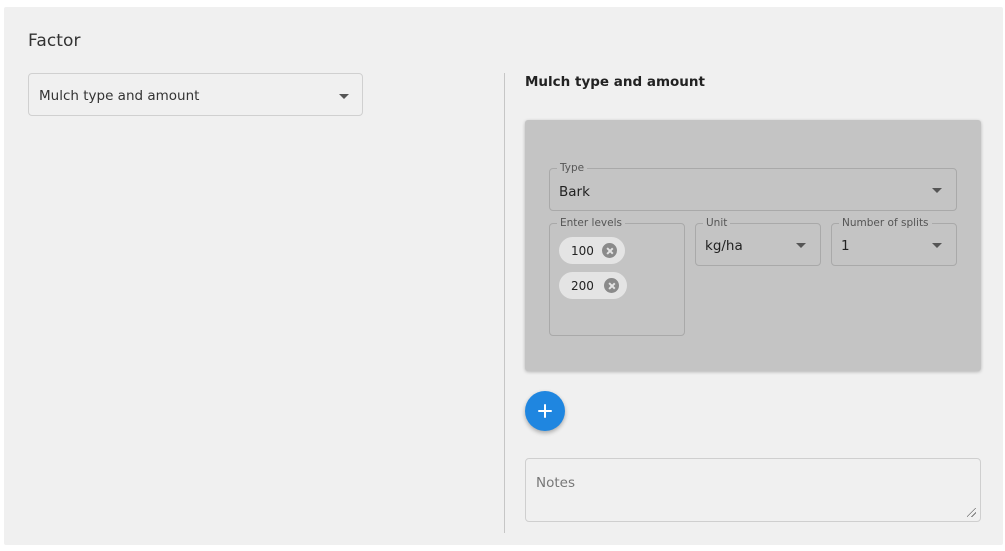  Describe the element at coordinates (971, 512) in the screenshot. I see `resize-grip-icon` at that location.